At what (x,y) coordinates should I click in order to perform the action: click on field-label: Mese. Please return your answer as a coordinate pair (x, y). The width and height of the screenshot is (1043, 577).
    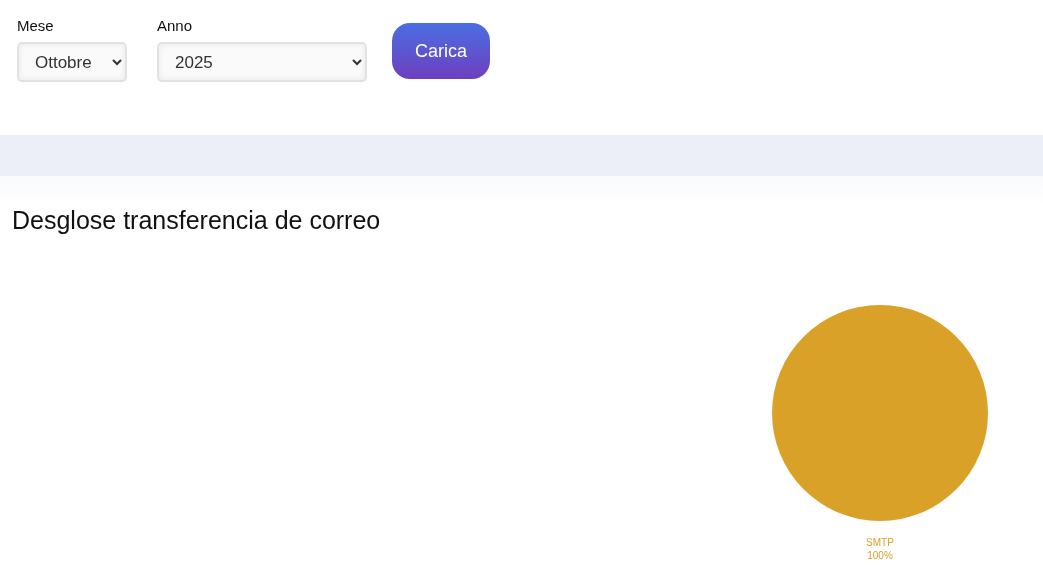
    Looking at the image, I should click on (36, 25).